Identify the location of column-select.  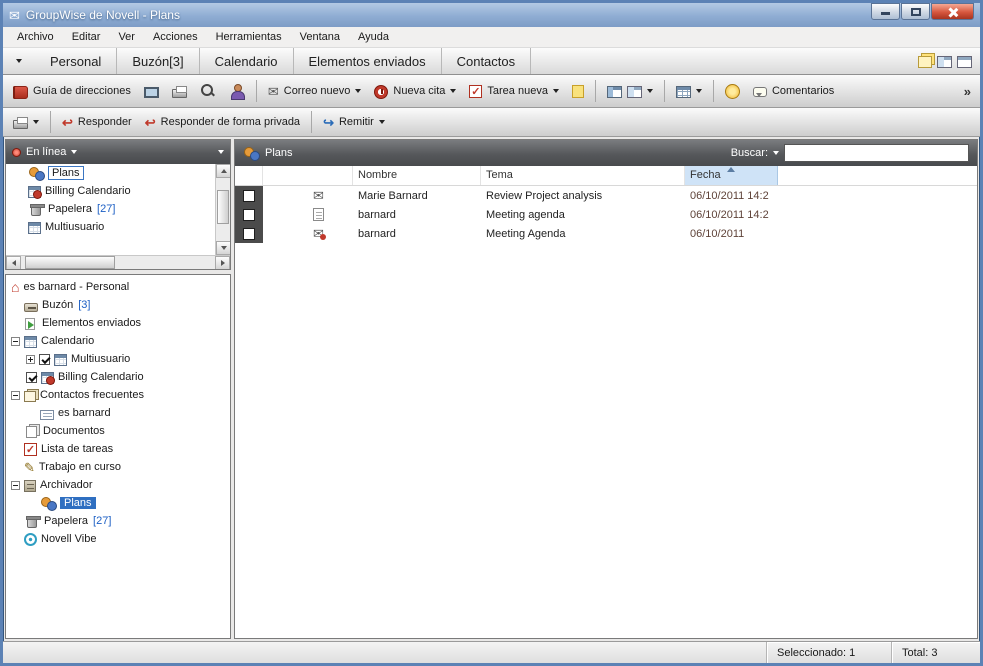
(249, 175).